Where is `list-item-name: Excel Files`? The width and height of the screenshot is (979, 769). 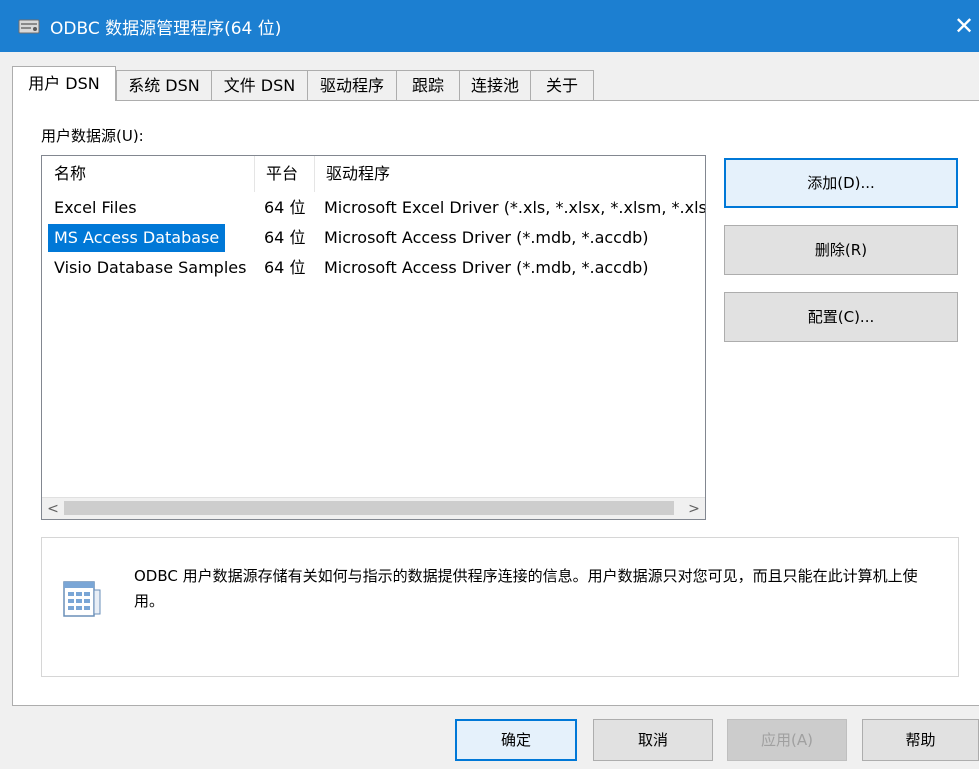
list-item-name: Excel Files is located at coordinates (95, 207).